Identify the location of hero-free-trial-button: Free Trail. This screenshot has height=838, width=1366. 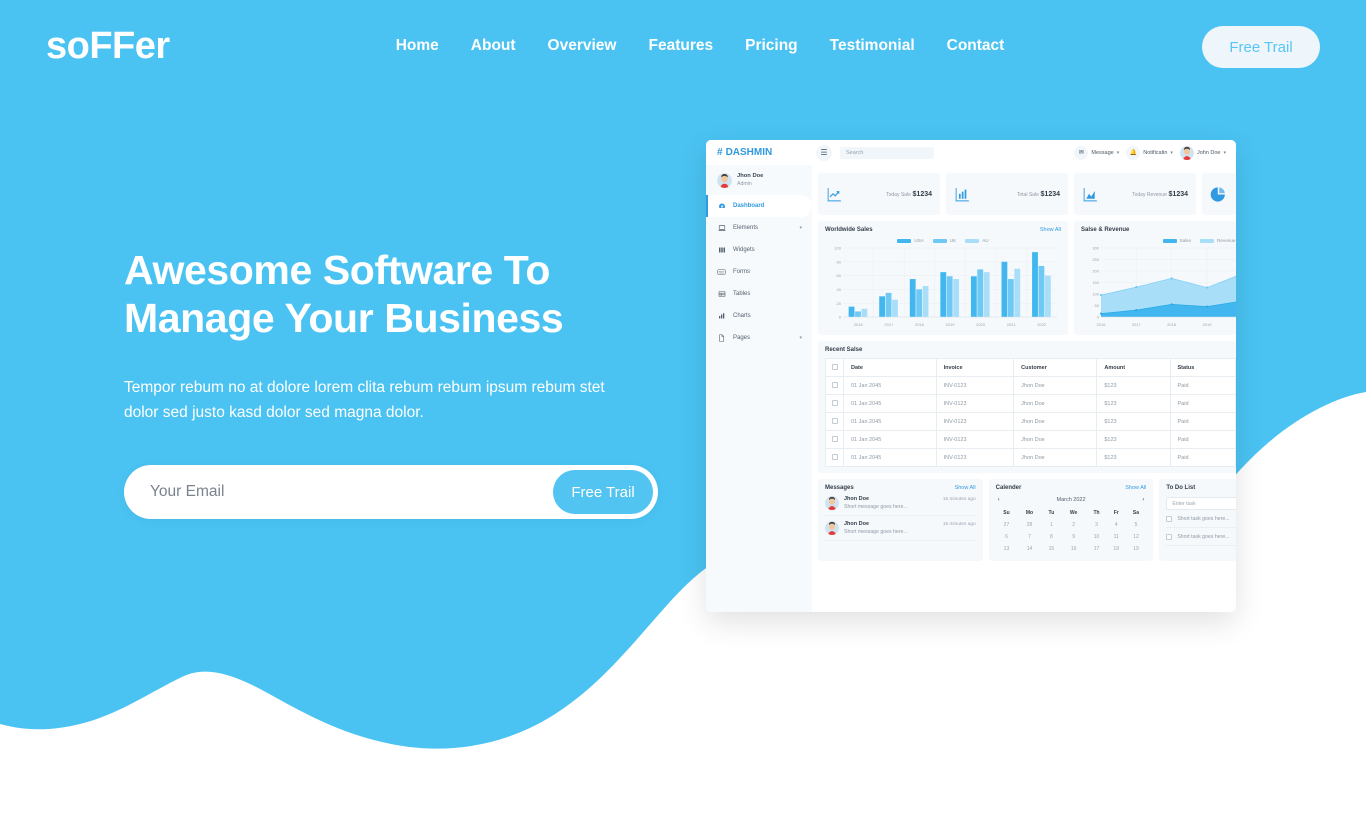
(603, 492).